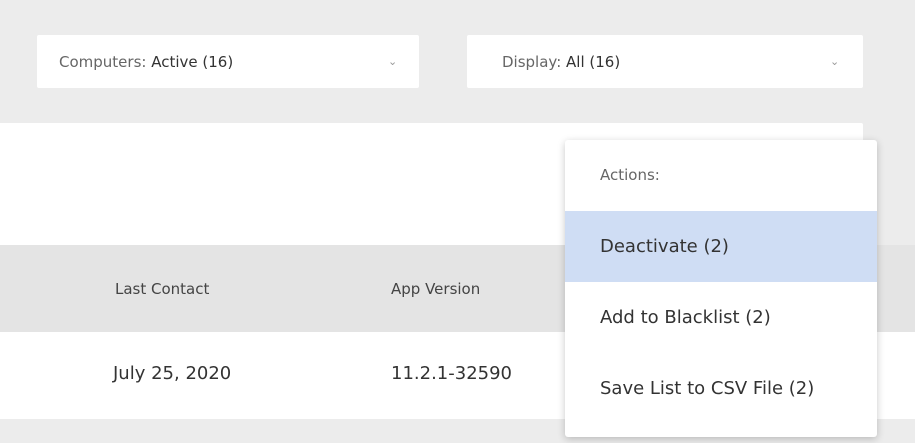  Describe the element at coordinates (630, 175) in the screenshot. I see `actions-menu-header: Actions:` at that location.